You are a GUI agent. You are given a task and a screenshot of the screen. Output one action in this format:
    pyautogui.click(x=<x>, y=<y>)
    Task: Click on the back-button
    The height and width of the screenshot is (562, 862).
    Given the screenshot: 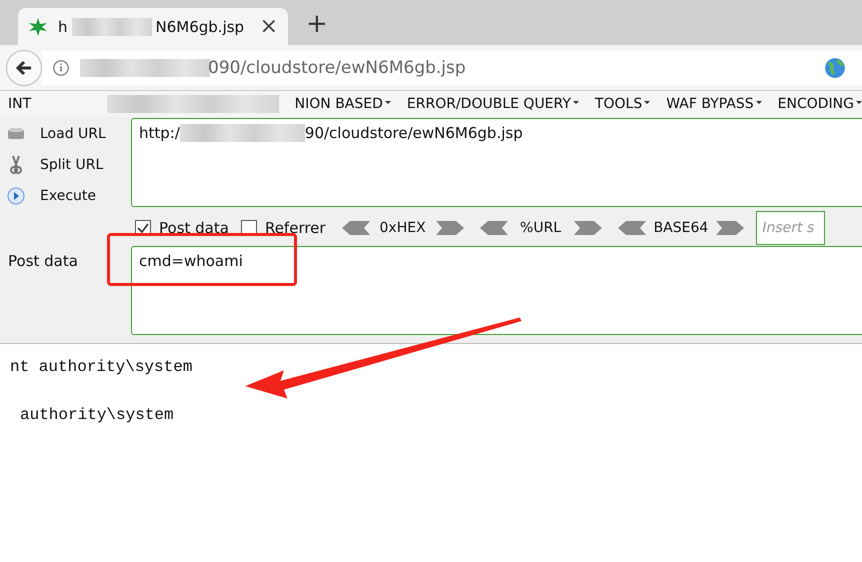 What is the action you would take?
    pyautogui.click(x=24, y=68)
    